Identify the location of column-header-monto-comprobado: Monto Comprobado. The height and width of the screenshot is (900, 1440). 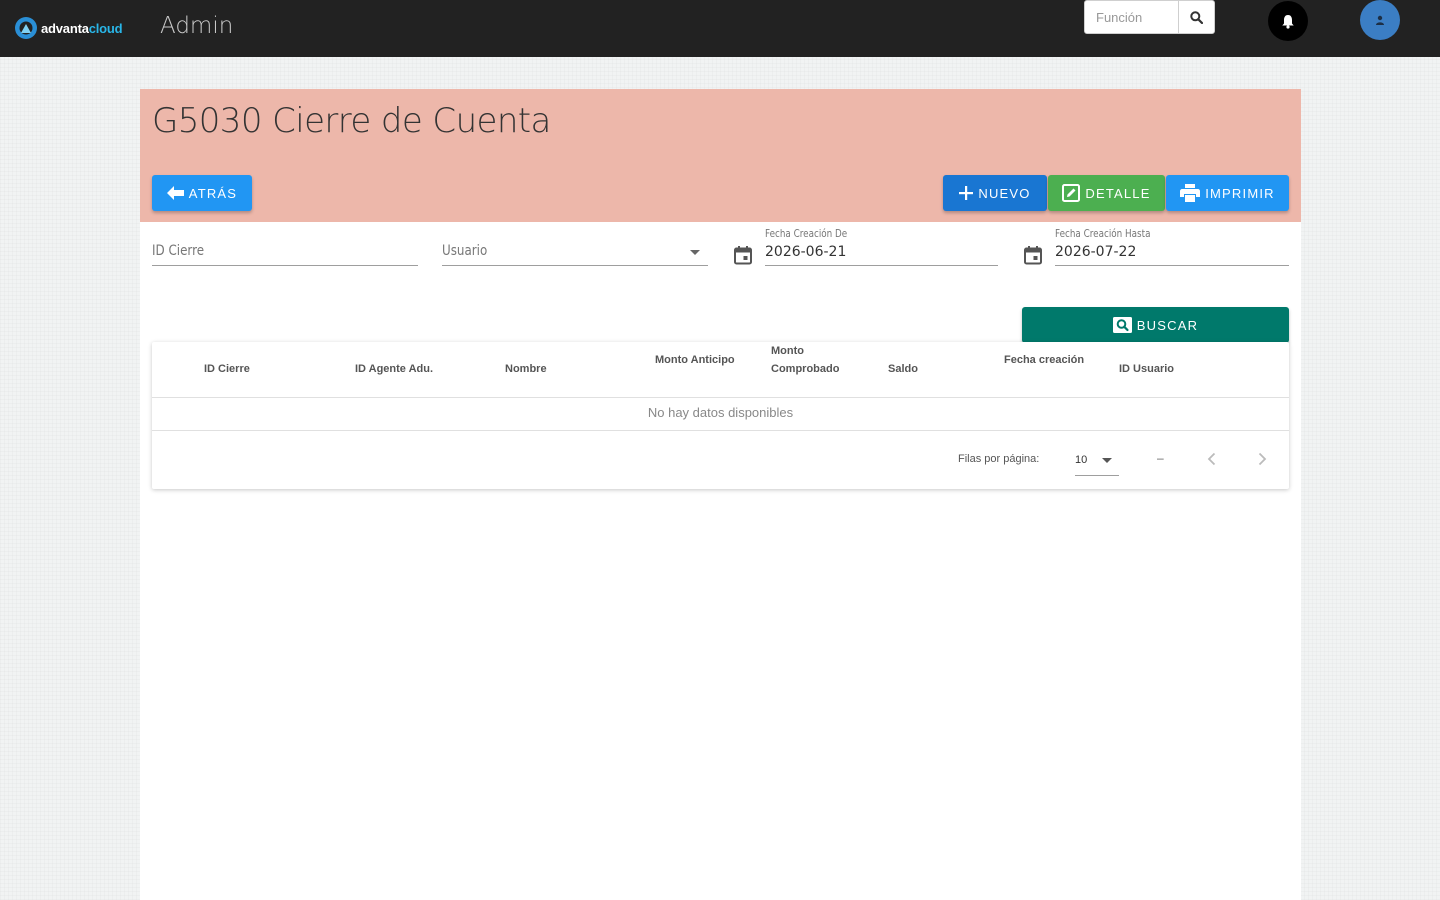
(811, 360).